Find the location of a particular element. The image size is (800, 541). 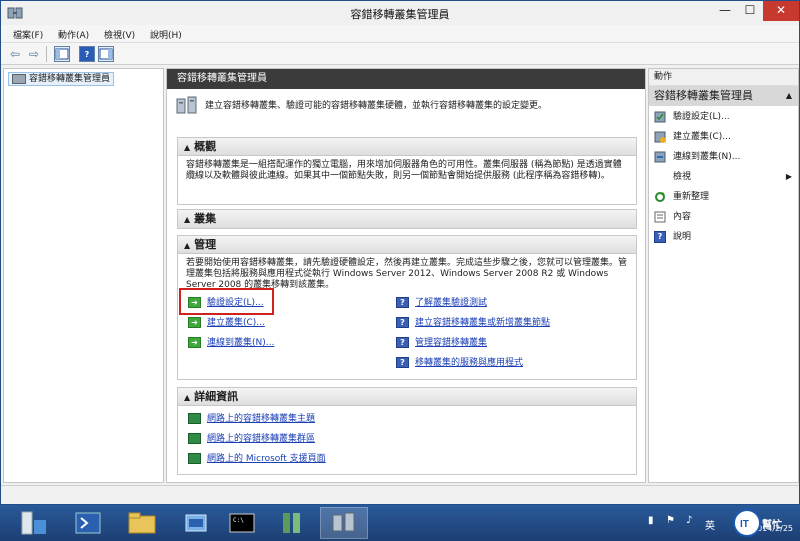

svg-text: IT is located at coordinates (744, 524).